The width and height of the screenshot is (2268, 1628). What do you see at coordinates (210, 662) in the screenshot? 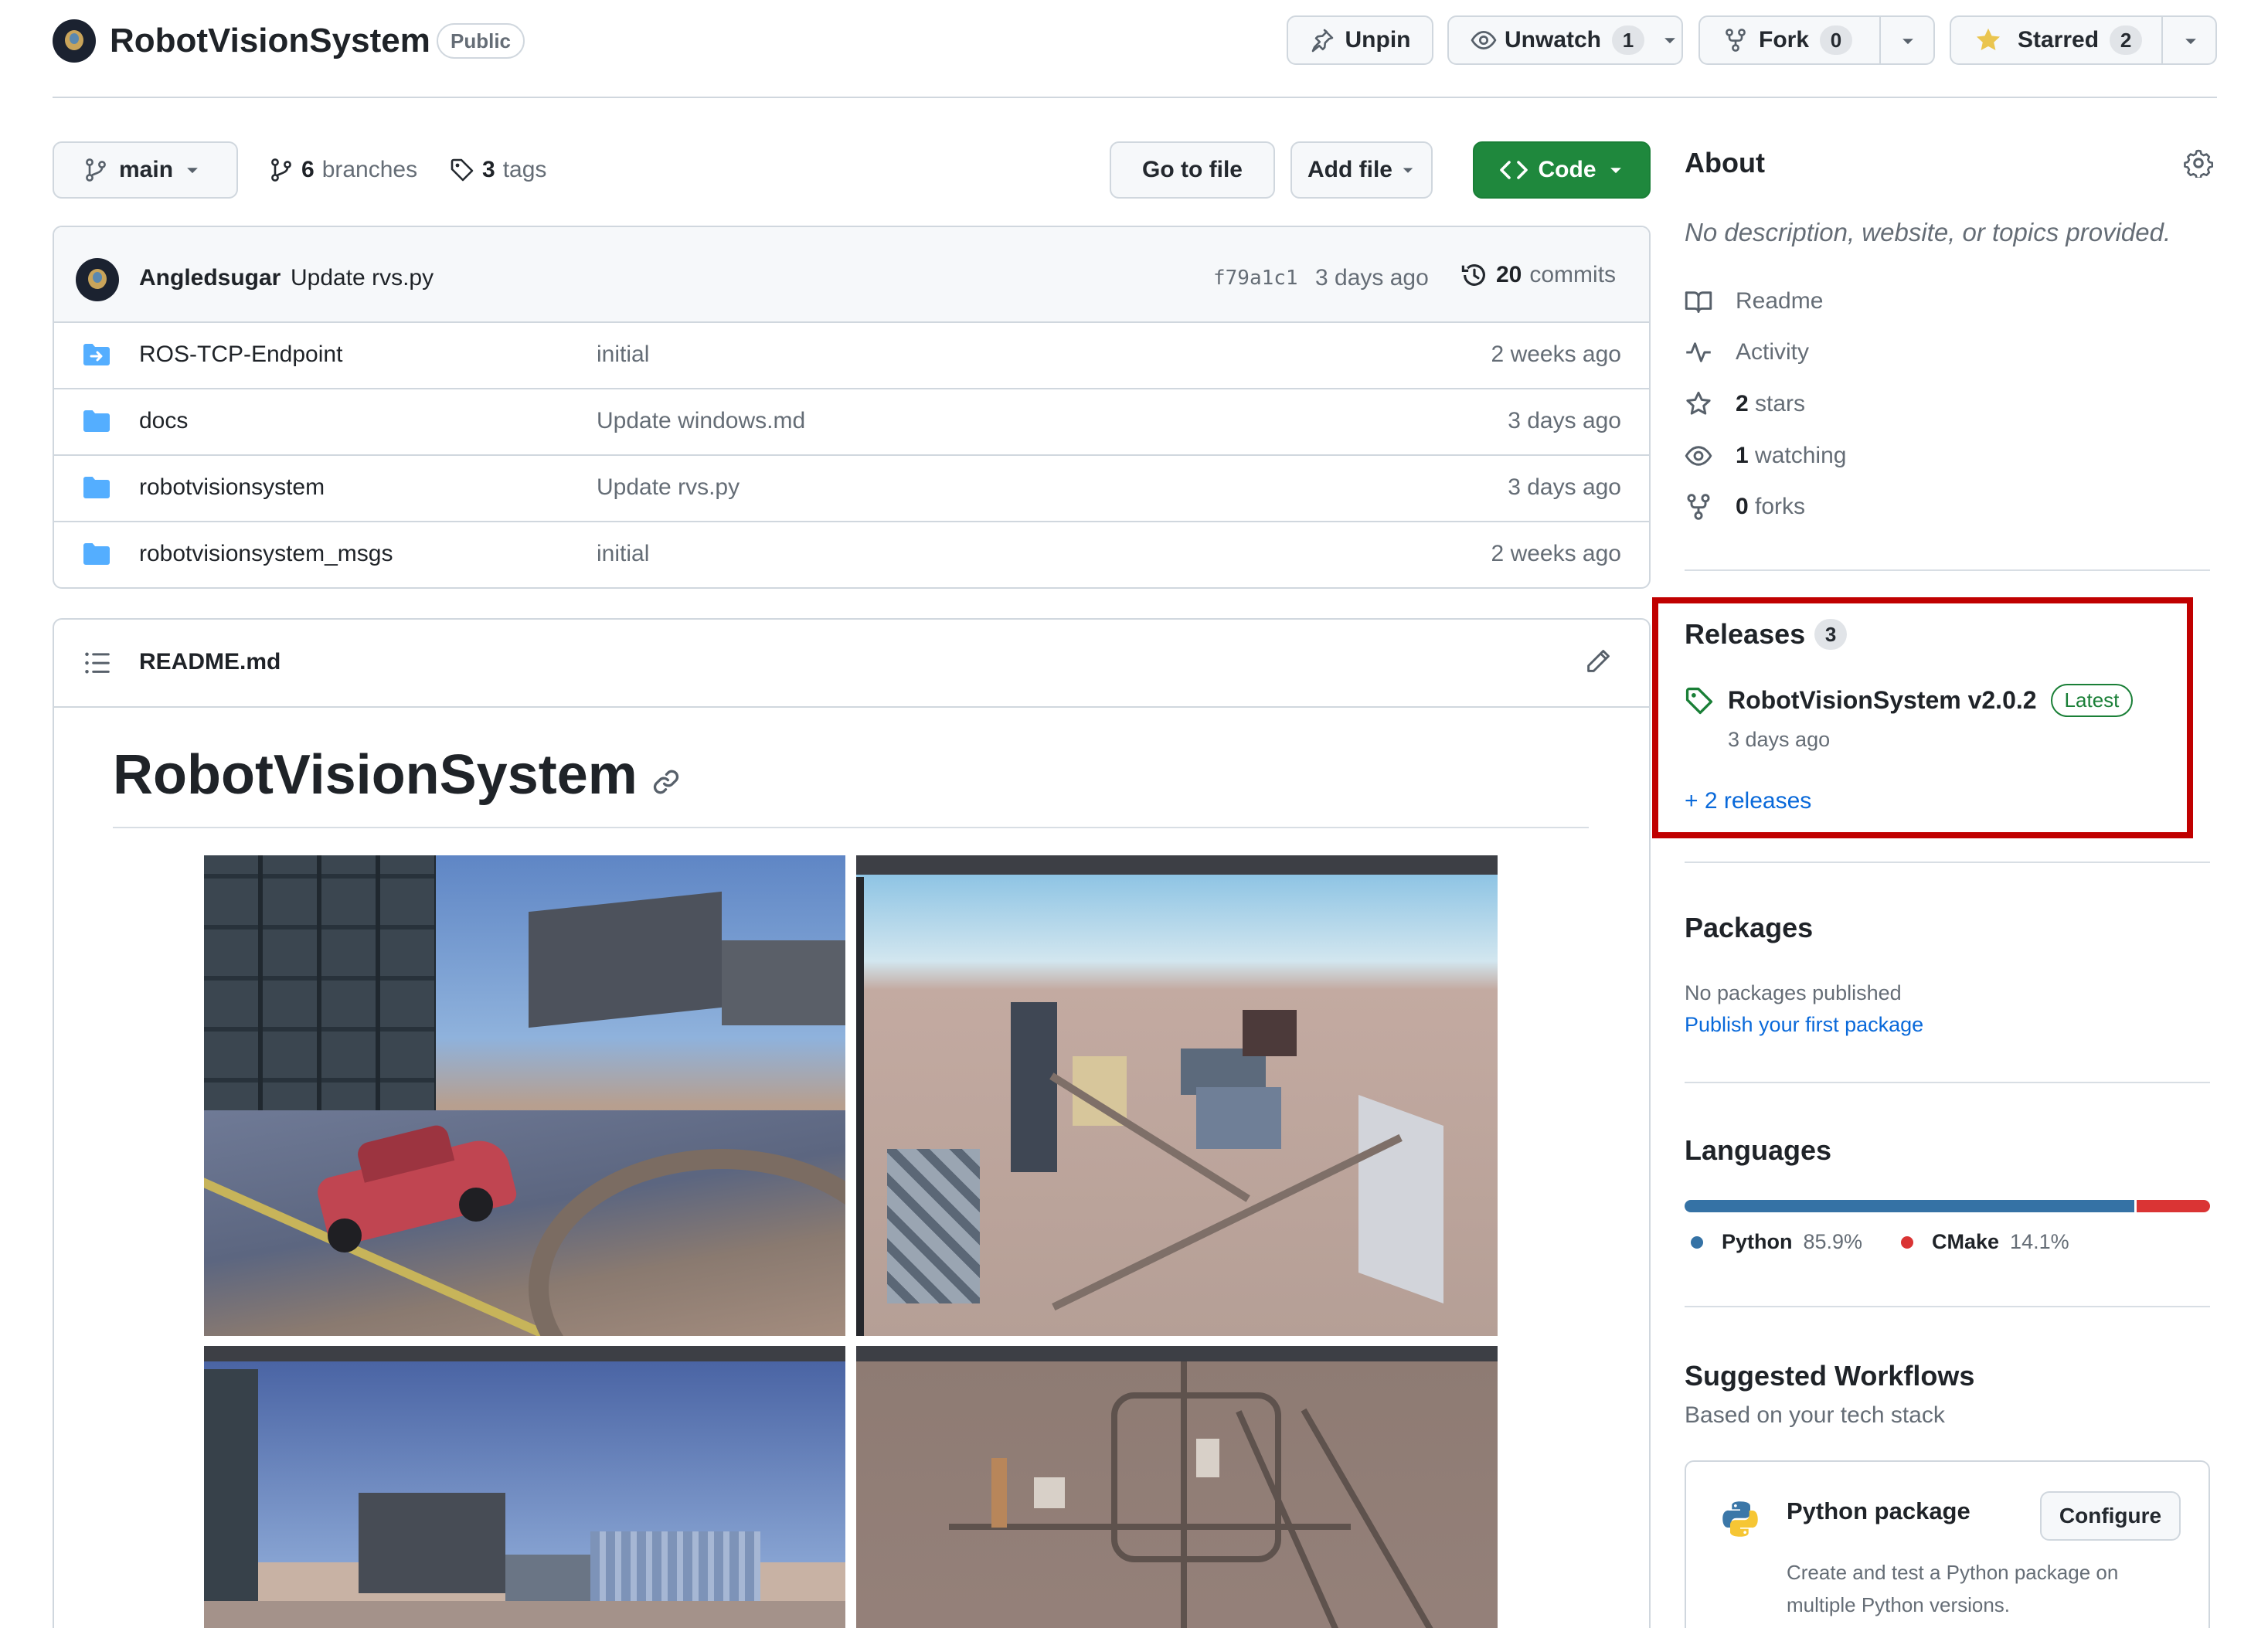
I see `readme-filename: README.md` at bounding box center [210, 662].